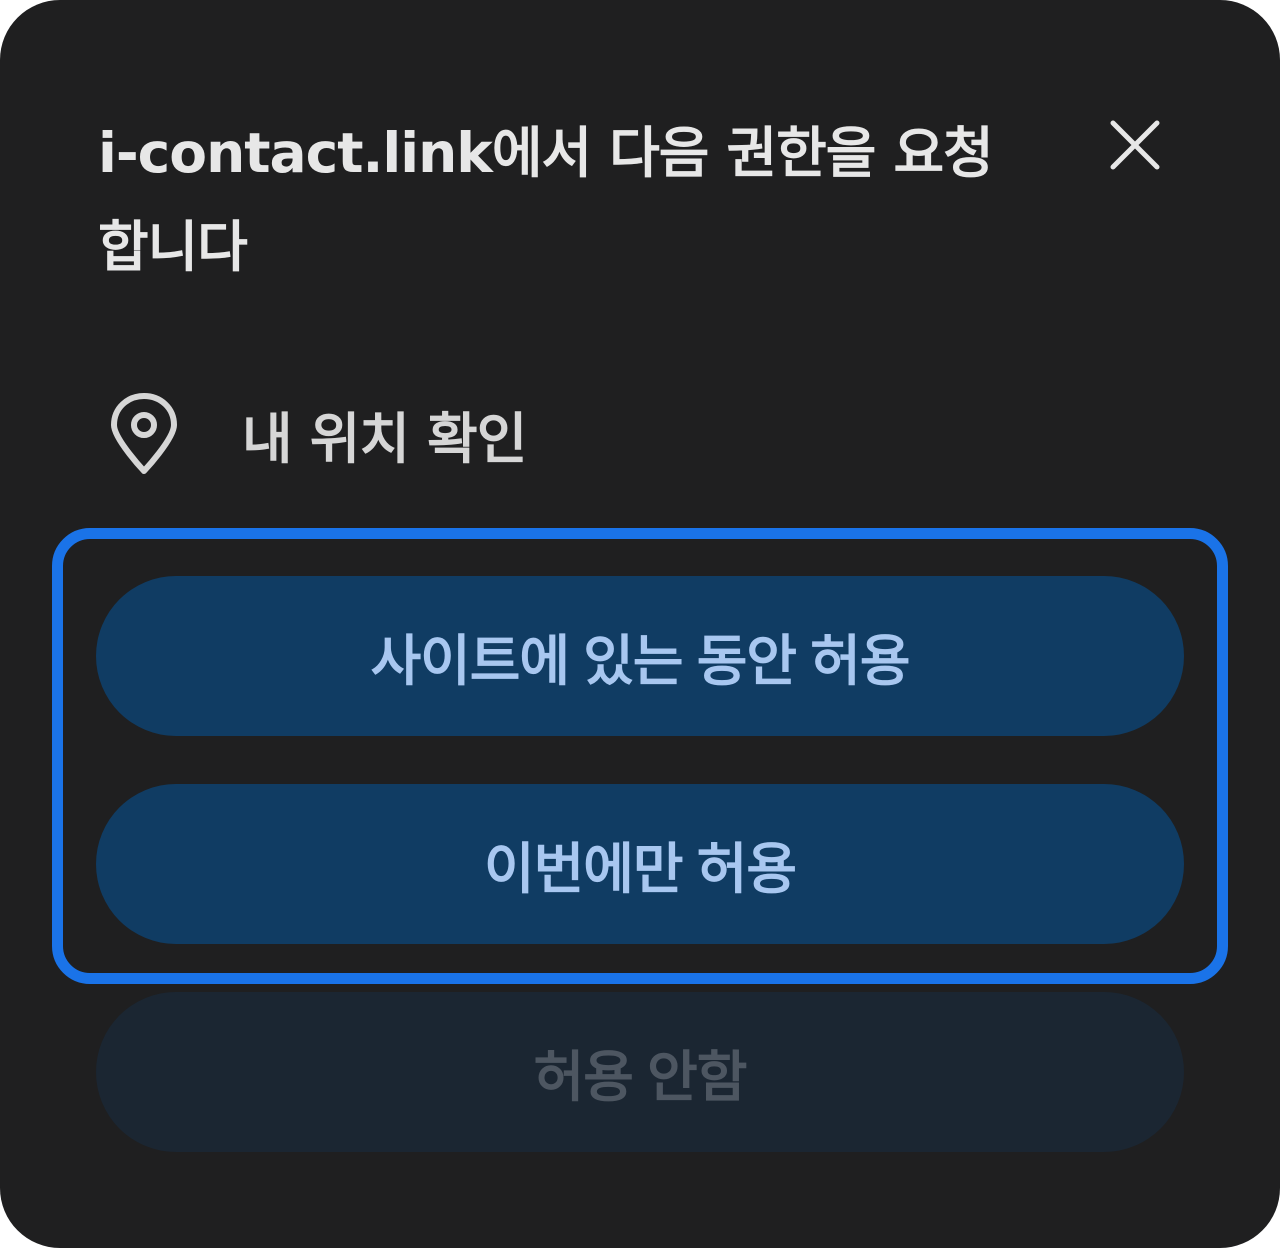 The width and height of the screenshot is (1280, 1248). What do you see at coordinates (384, 439) in the screenshot?
I see `permission-label: 내 위치 확인` at bounding box center [384, 439].